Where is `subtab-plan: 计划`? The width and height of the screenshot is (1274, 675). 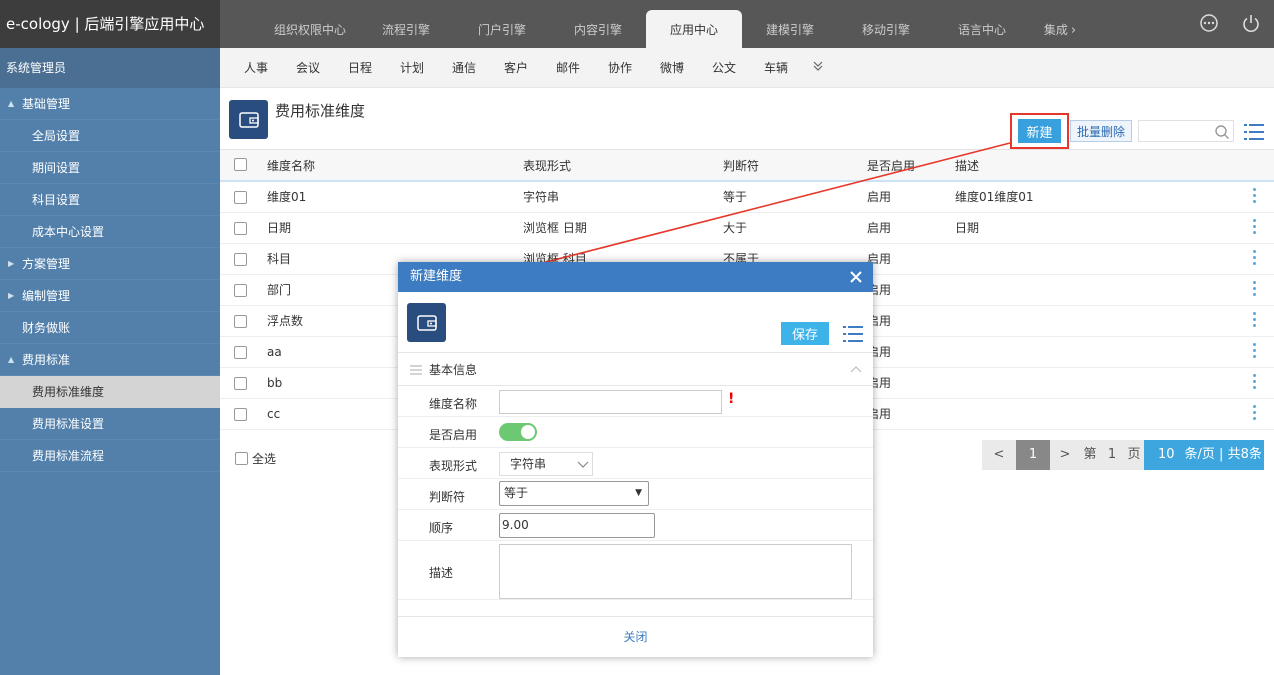 subtab-plan: 计划 is located at coordinates (422, 68).